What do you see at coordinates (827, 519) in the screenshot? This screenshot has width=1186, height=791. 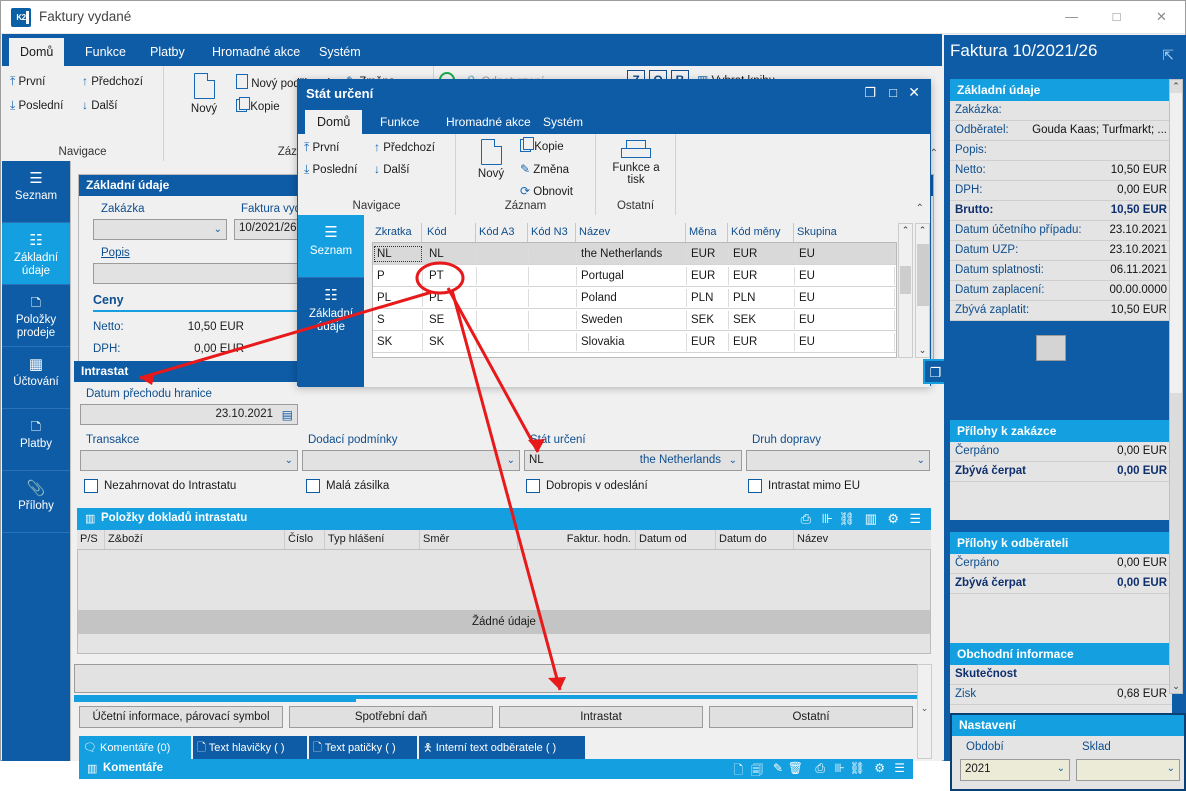 I see `chart-icon: ⊪` at bounding box center [827, 519].